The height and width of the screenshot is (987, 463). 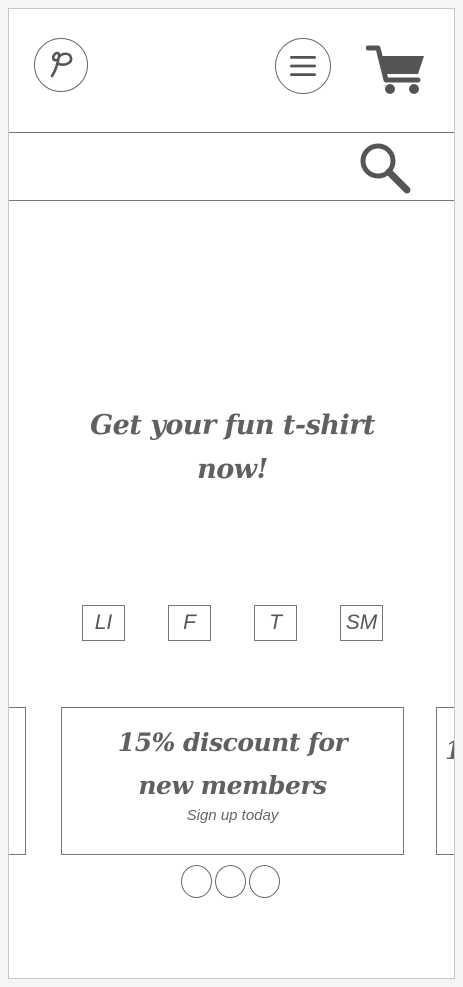 I want to click on carousel-card-next: 1, so click(x=445, y=781).